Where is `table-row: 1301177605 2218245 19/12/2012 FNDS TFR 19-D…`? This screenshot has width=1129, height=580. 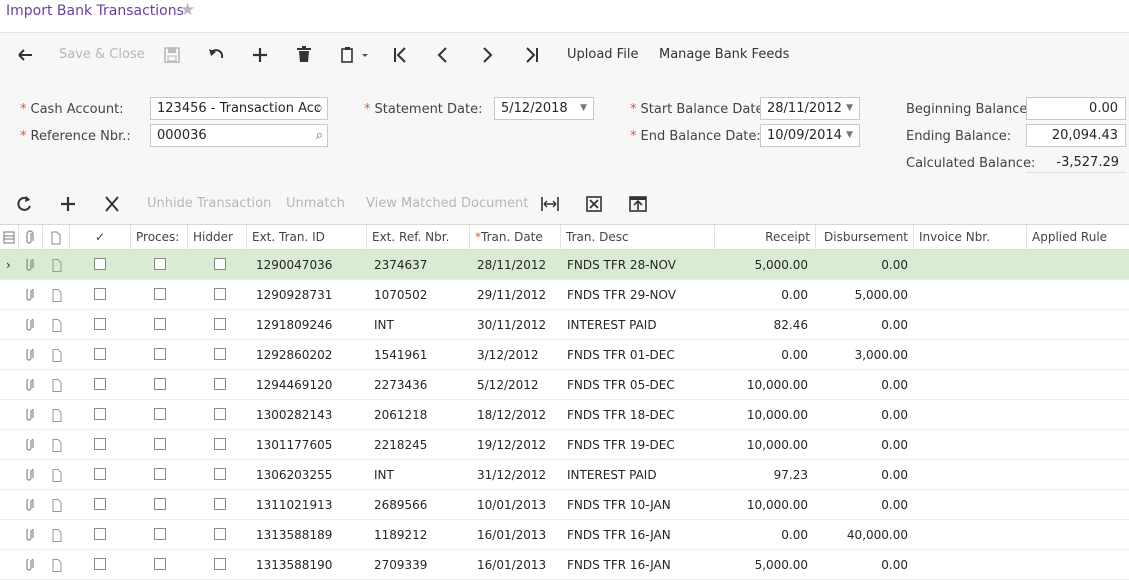
table-row: 1301177605 2218245 19/12/2012 FNDS TFR 19-D… is located at coordinates (564, 445).